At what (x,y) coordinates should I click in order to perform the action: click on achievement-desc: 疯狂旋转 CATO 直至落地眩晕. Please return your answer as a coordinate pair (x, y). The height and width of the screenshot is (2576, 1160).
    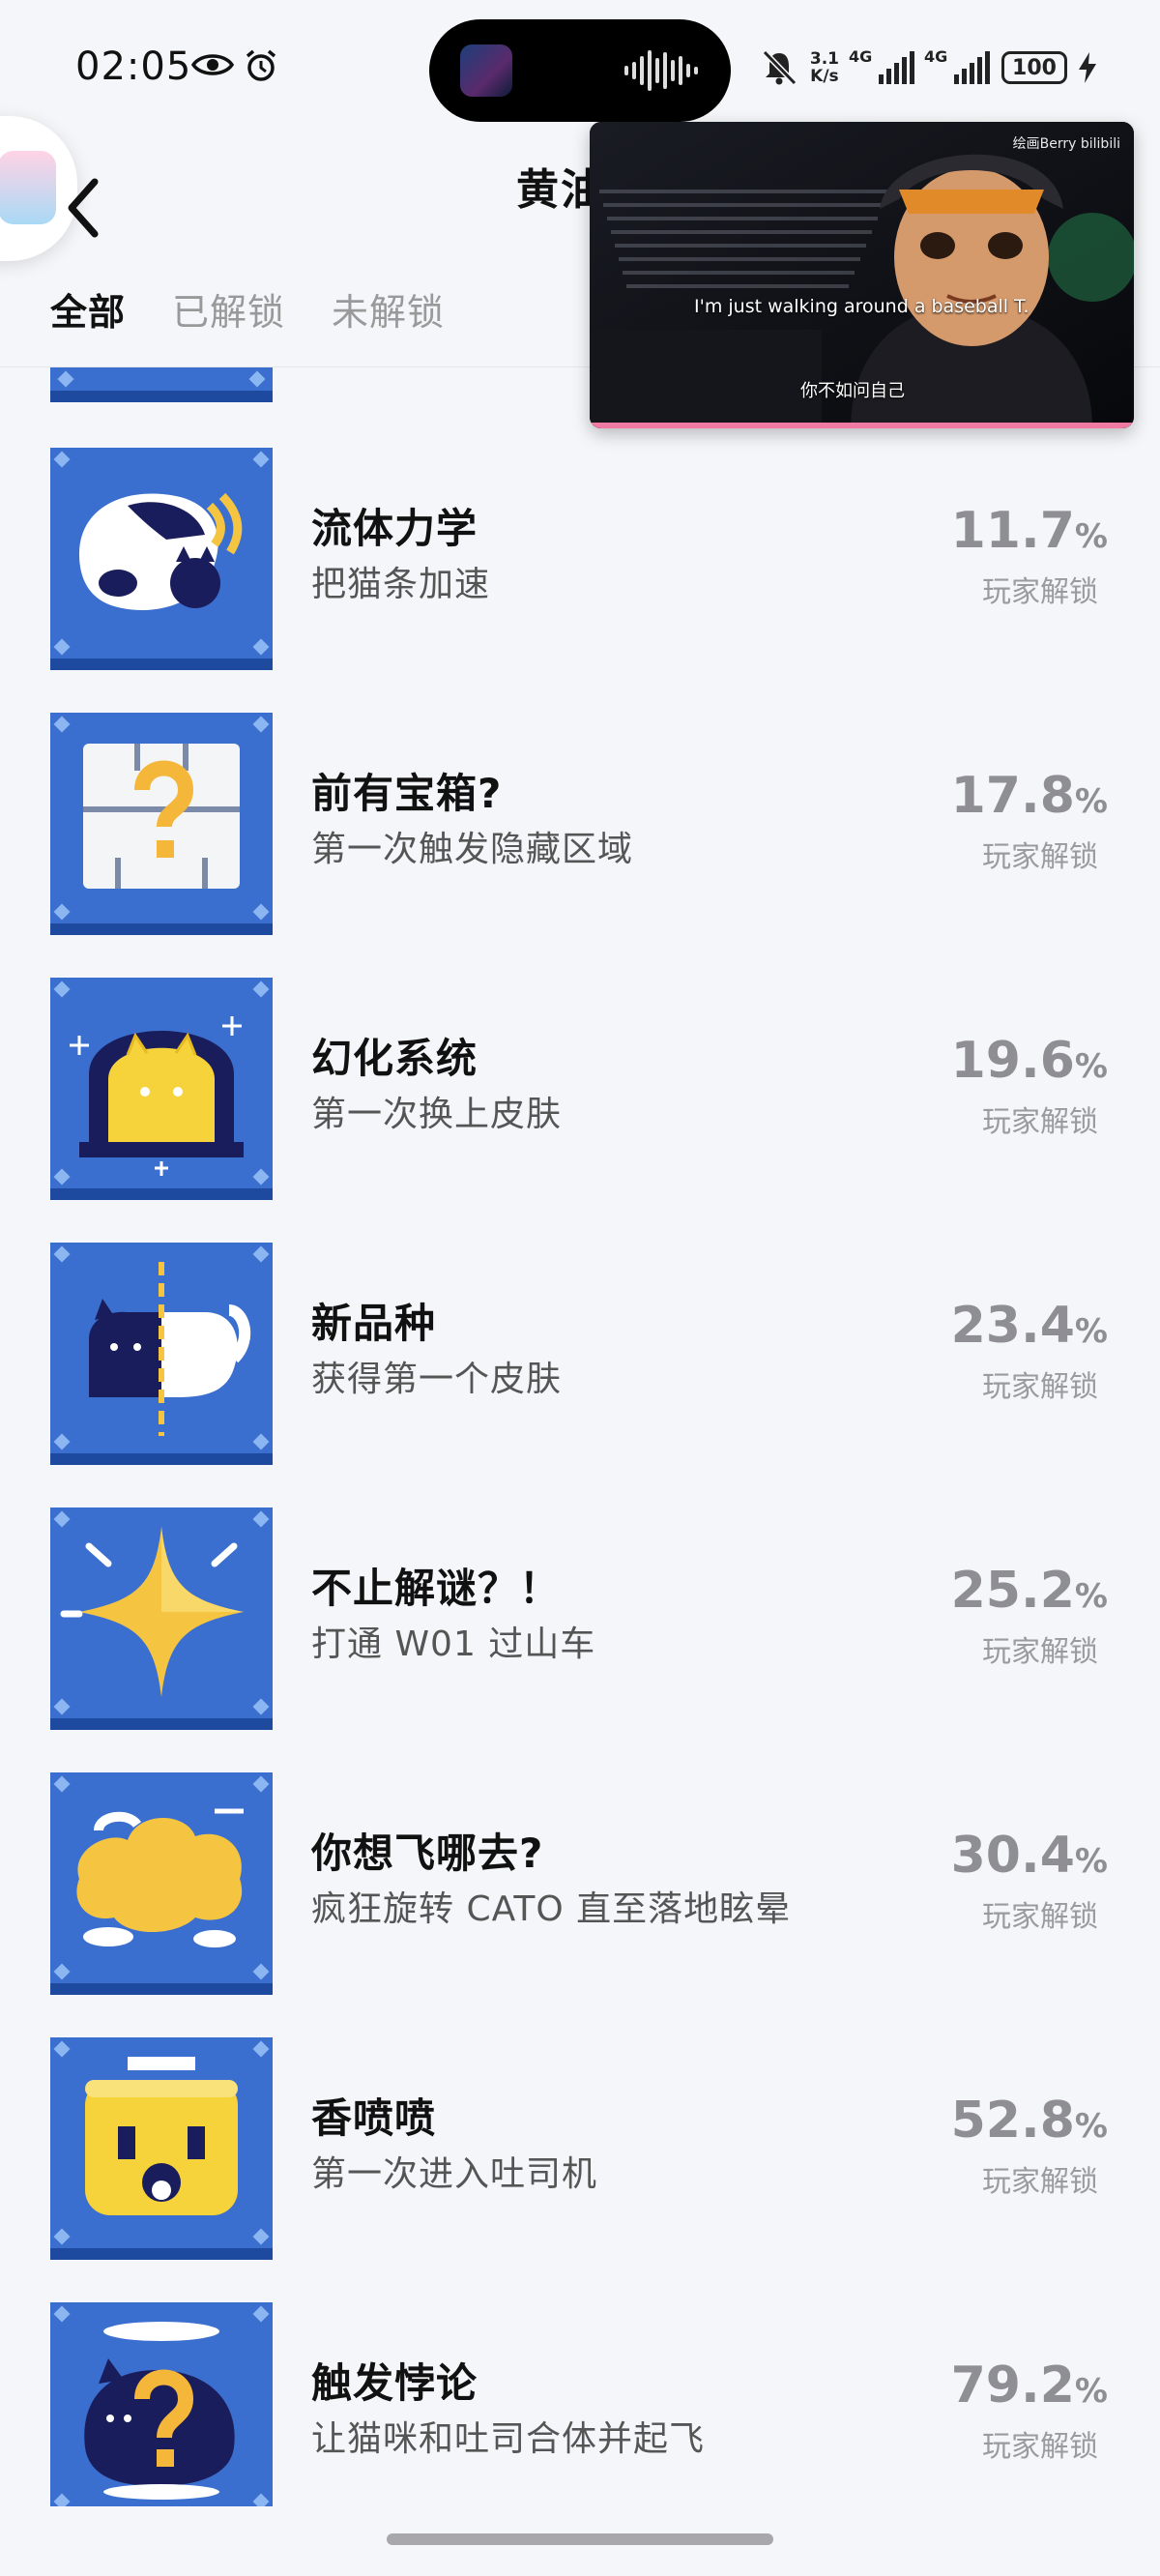
    Looking at the image, I should click on (551, 1909).